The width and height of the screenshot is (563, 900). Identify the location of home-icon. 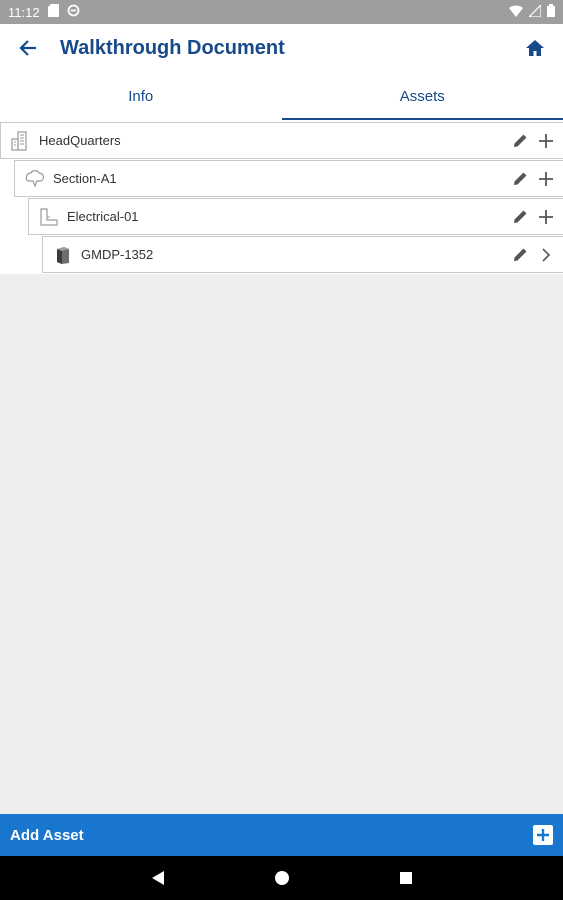
(535, 48).